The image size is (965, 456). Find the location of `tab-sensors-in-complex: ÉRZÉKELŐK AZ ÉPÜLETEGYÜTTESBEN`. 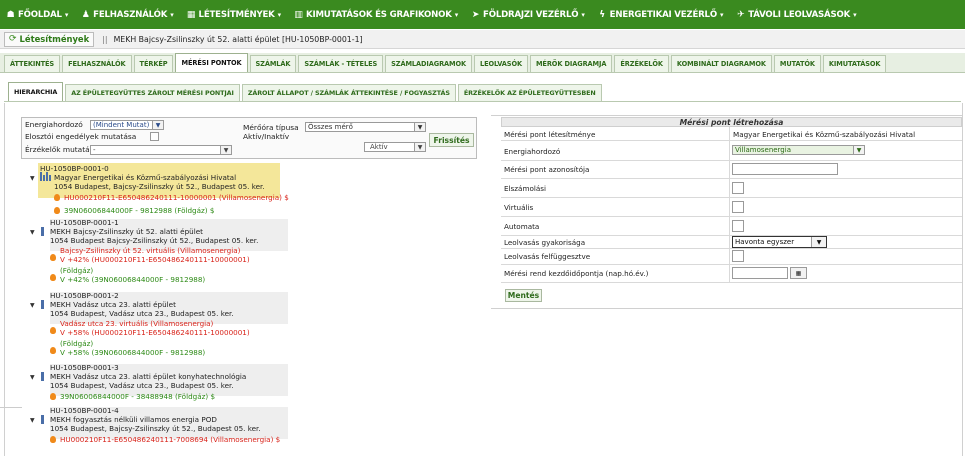

tab-sensors-in-complex: ÉRZÉKELŐK AZ ÉPÜLETEGYÜTTESBEN is located at coordinates (529, 92).